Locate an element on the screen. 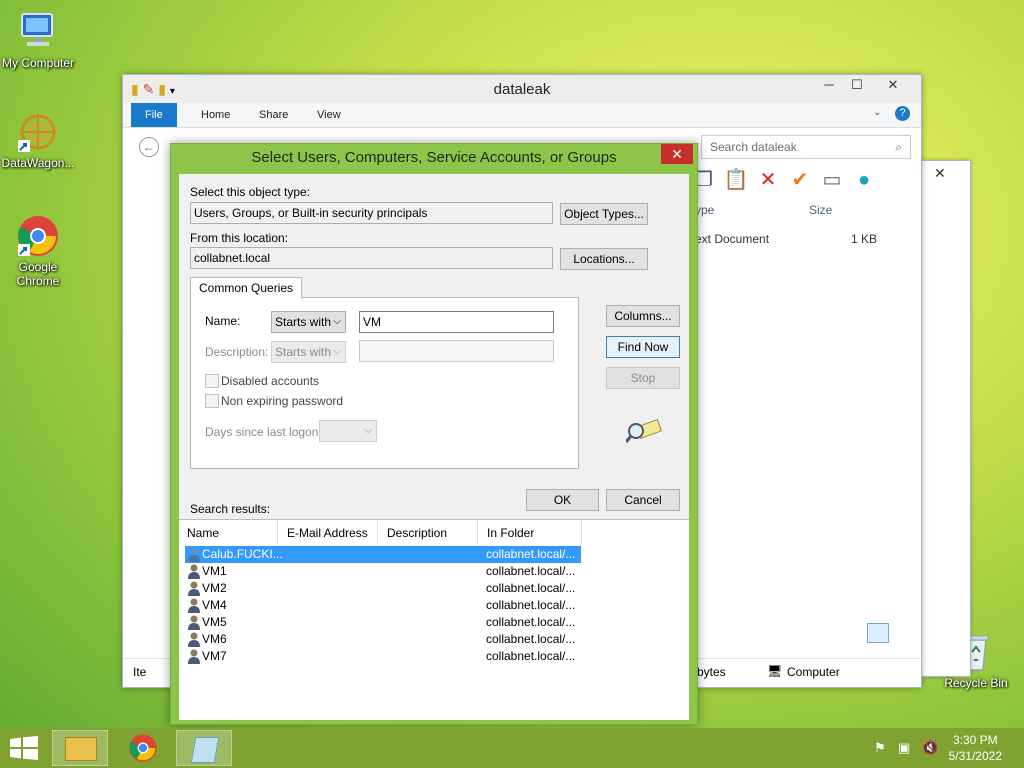 This screenshot has width=1024, height=768. paste-icon: 📋 is located at coordinates (736, 180).